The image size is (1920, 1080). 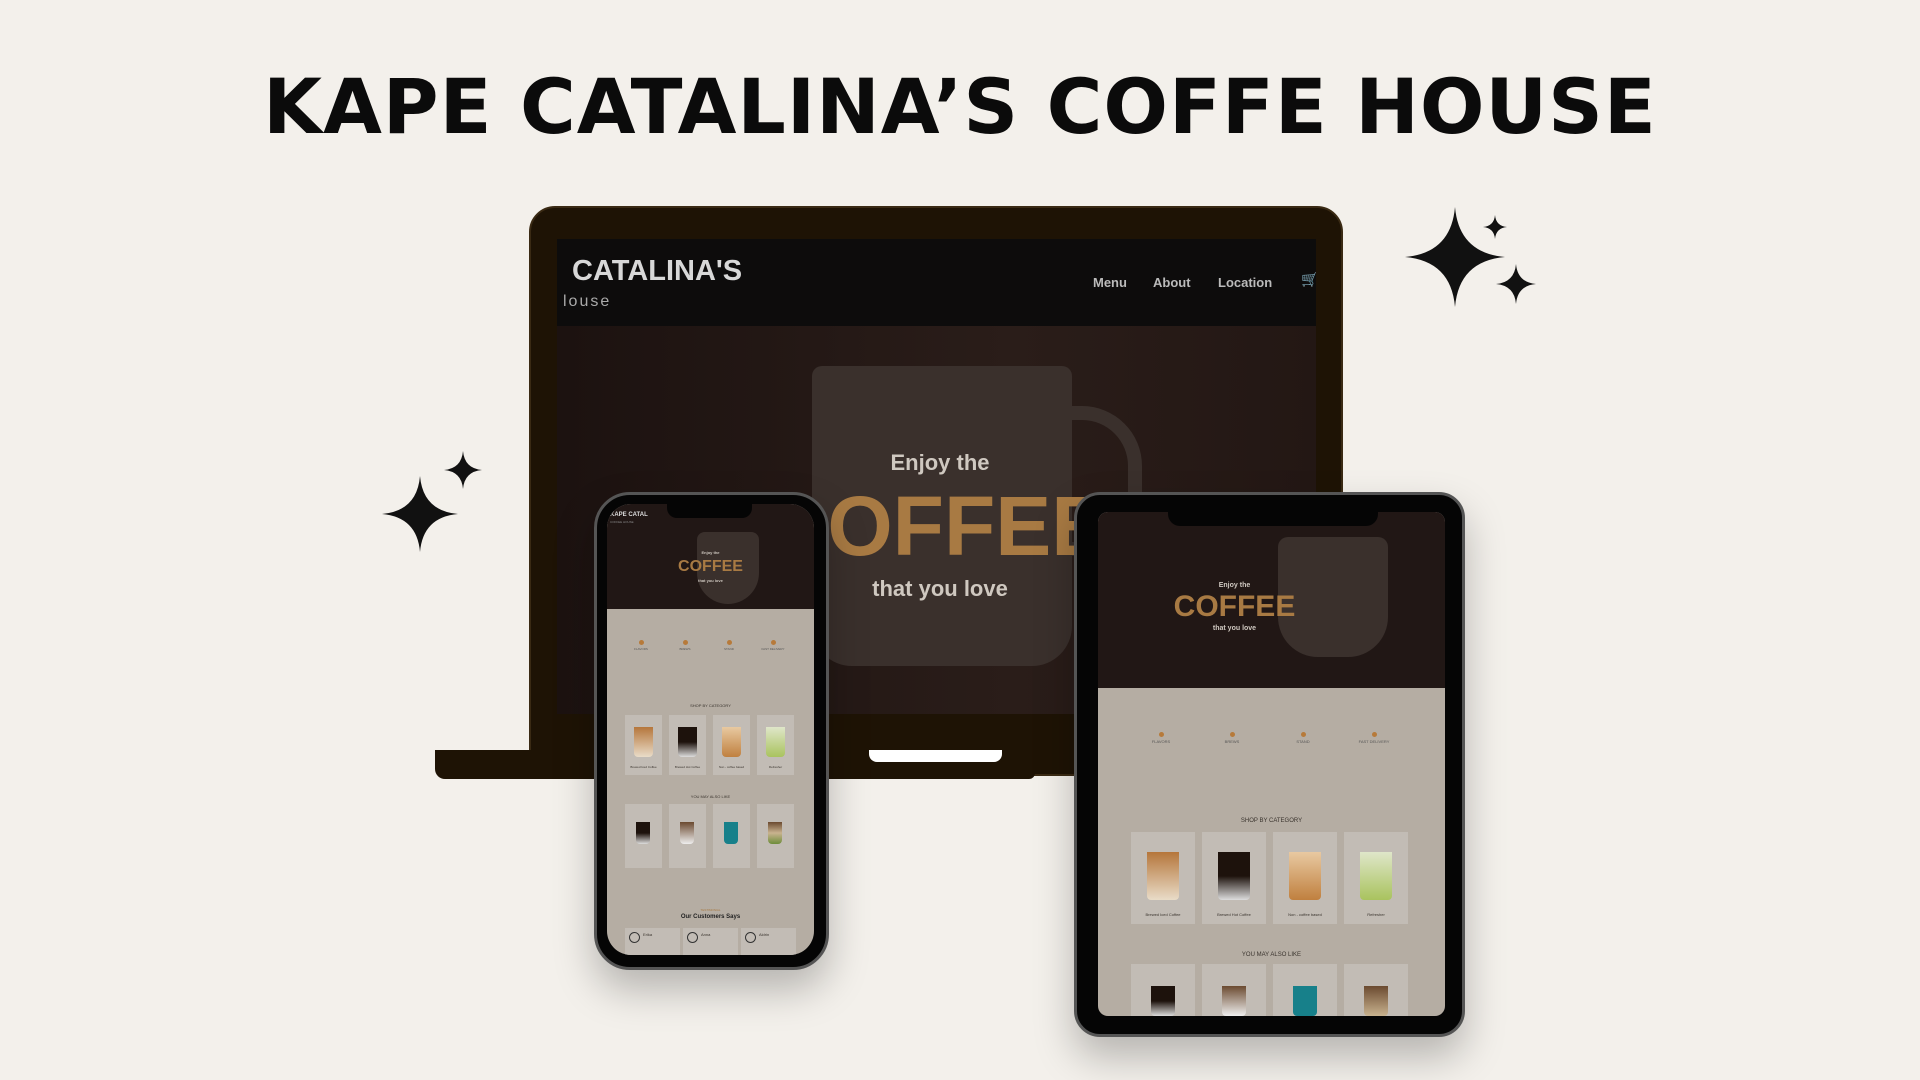 What do you see at coordinates (622, 522) in the screenshot?
I see `phone-logo-sub: COFFEE HOUSE` at bounding box center [622, 522].